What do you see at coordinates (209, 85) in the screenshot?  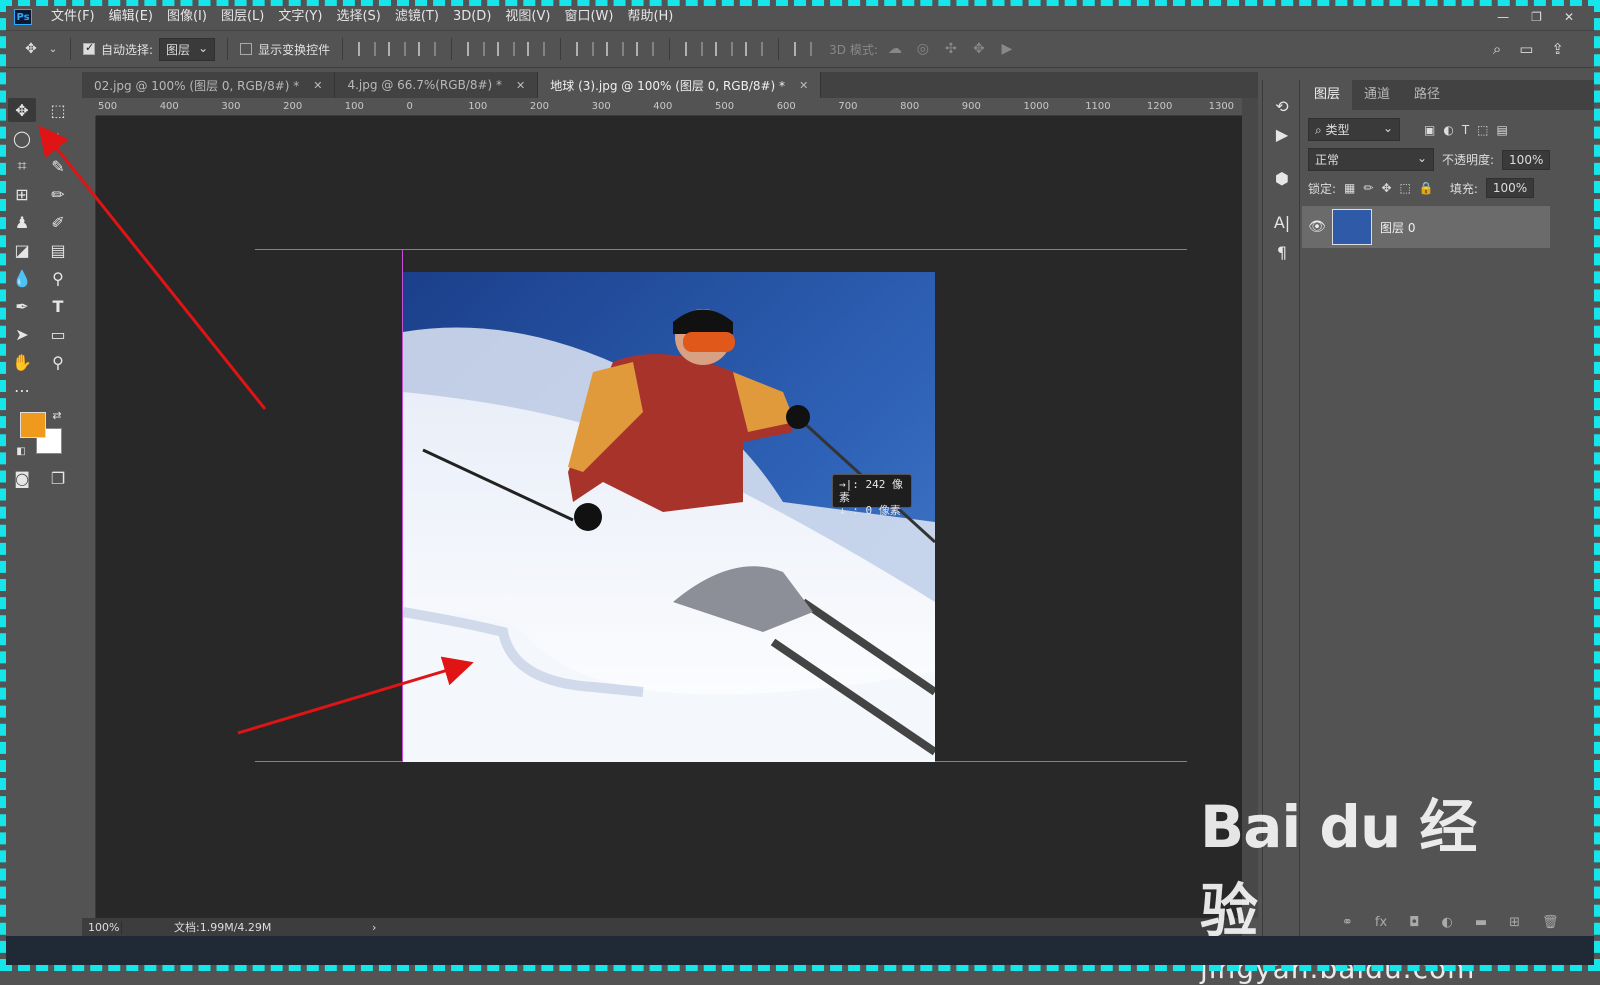 I see `tab-02-jpg: 02.jpg @ 100% (图层 0, RGB/8#) * ✕` at bounding box center [209, 85].